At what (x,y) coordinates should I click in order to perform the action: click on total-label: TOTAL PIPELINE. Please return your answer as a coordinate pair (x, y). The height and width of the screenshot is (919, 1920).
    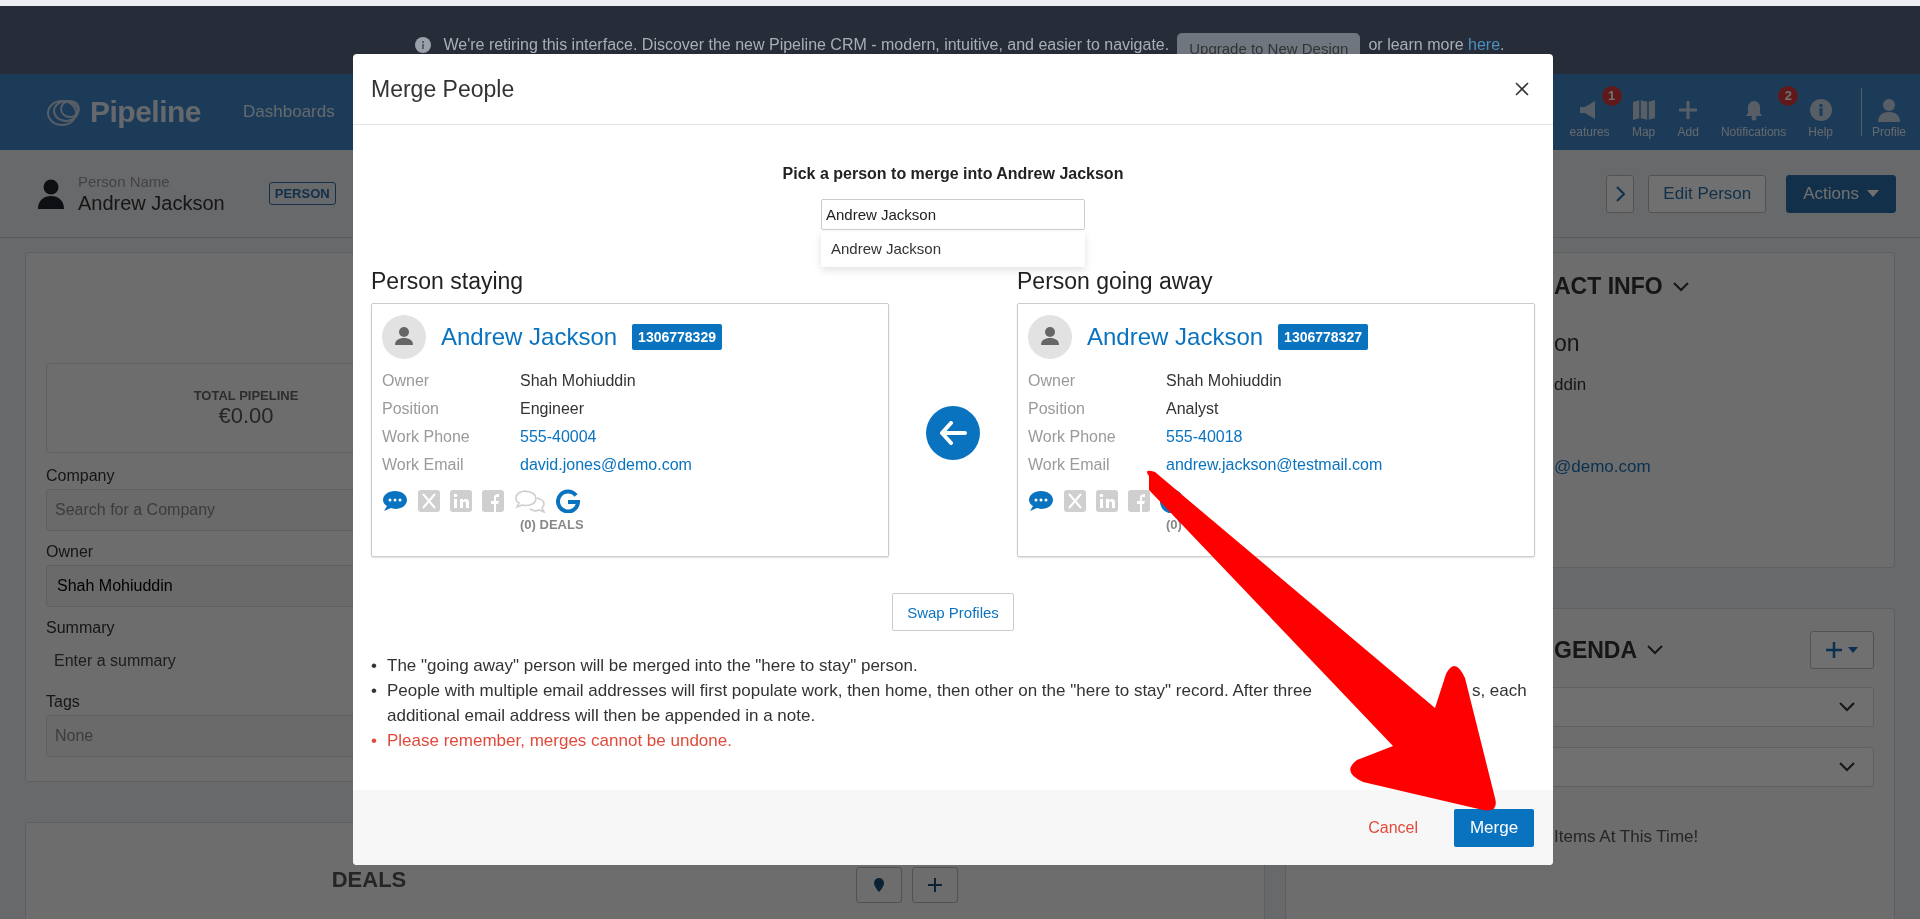
    Looking at the image, I should click on (246, 395).